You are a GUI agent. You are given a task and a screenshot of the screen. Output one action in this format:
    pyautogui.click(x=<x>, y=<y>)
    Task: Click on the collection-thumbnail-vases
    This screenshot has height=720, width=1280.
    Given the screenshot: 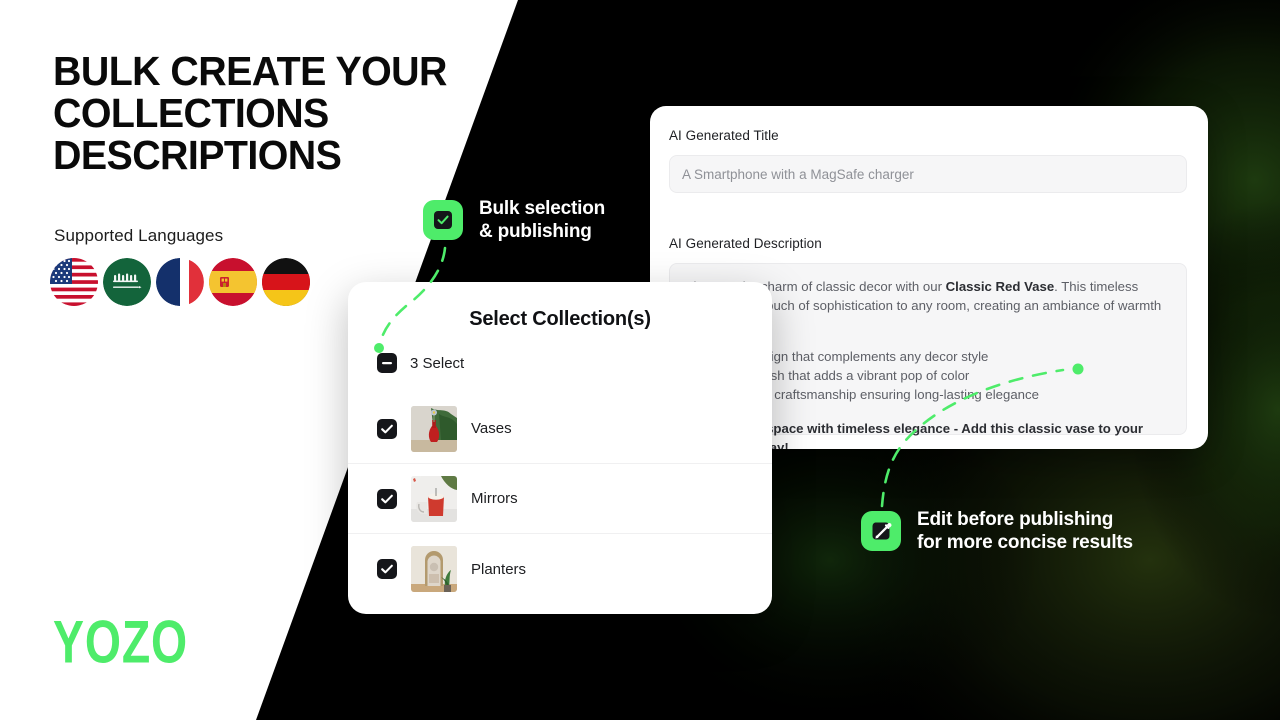 What is the action you would take?
    pyautogui.click(x=434, y=428)
    